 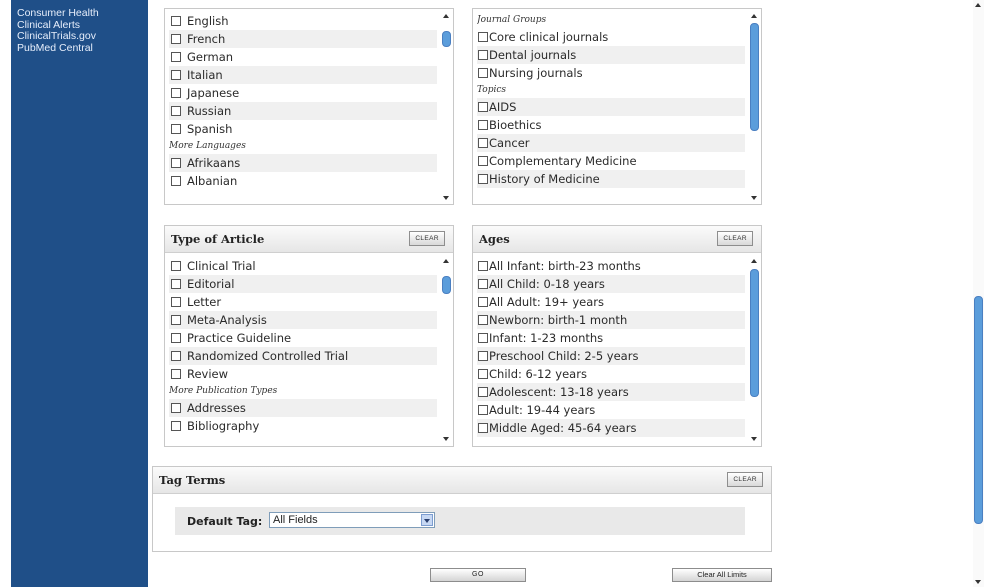 I want to click on list-item: Meta-Analysis, so click(x=303, y=320).